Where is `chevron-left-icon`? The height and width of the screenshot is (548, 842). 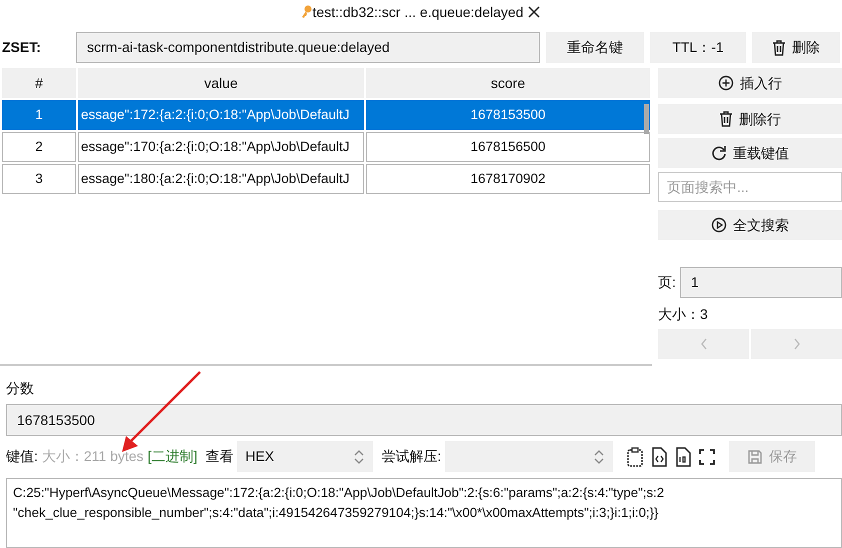 chevron-left-icon is located at coordinates (704, 344).